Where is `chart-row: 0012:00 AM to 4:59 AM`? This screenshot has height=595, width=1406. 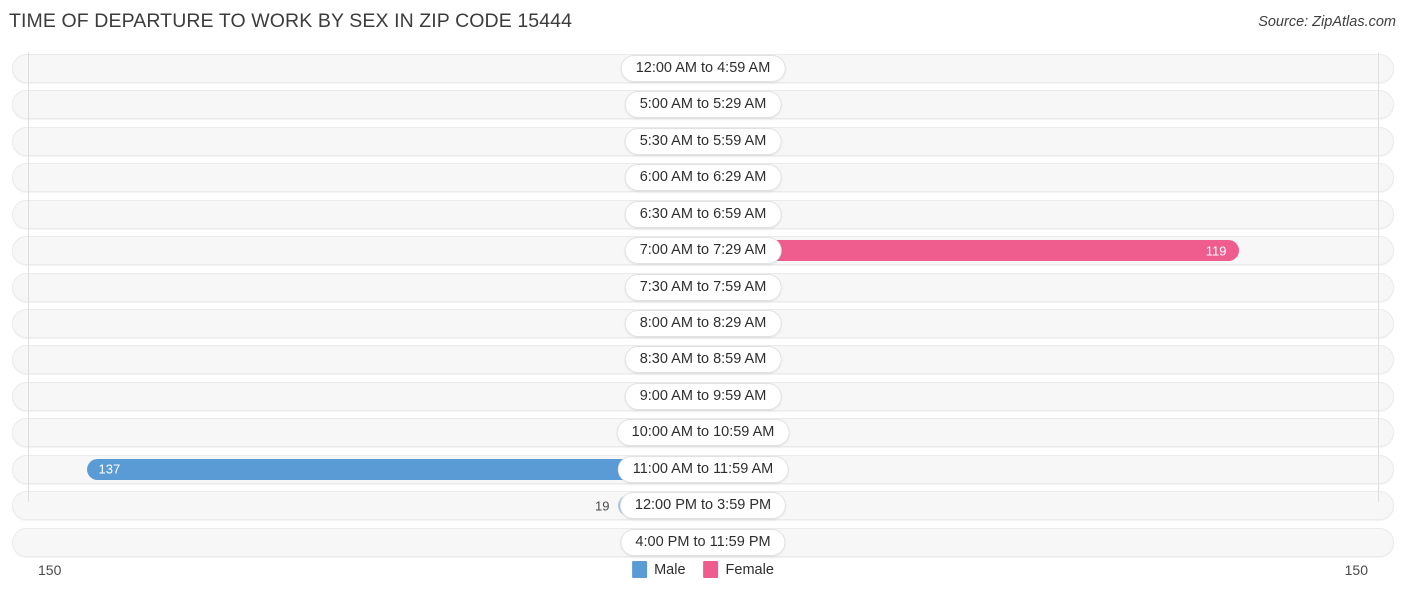
chart-row: 0012:00 AM to 4:59 AM is located at coordinates (703, 68).